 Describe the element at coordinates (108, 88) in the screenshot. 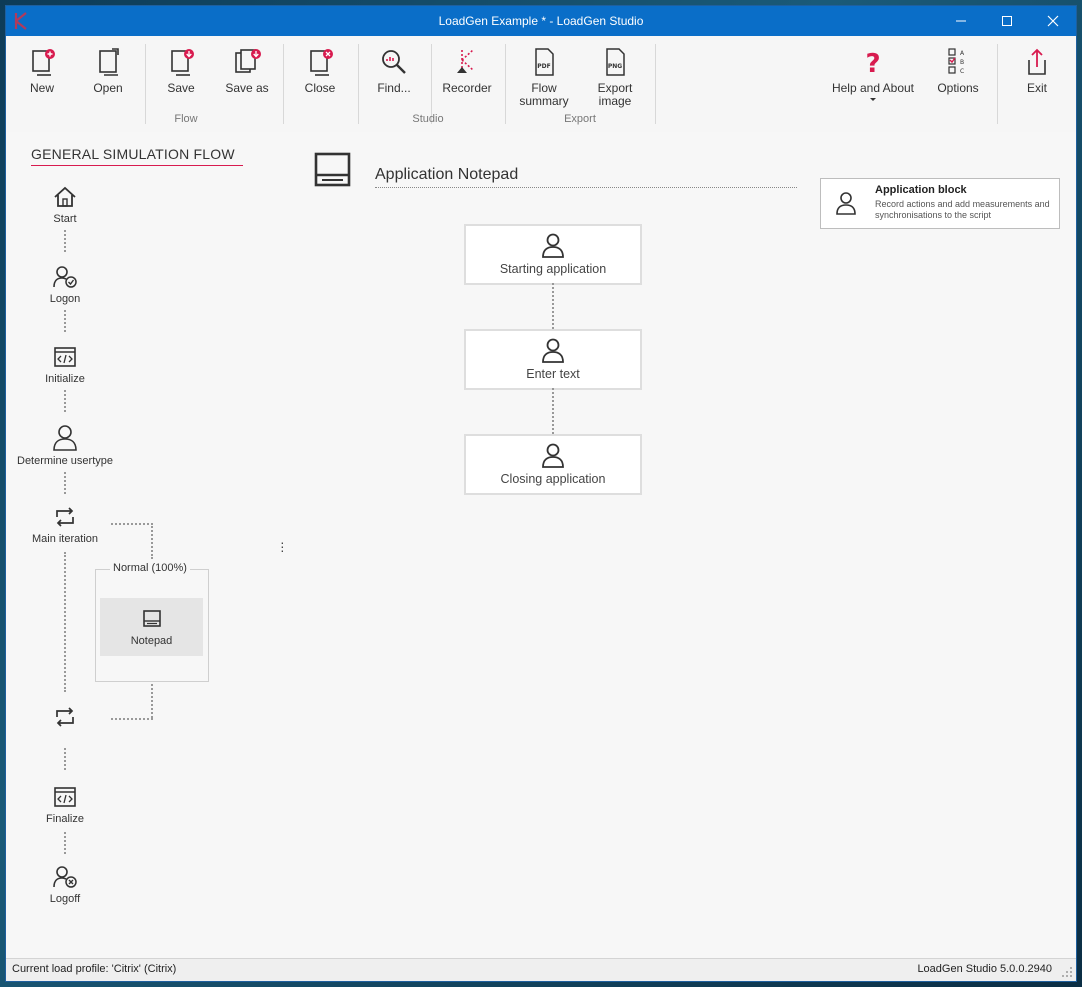

I see `open-label: Open` at that location.